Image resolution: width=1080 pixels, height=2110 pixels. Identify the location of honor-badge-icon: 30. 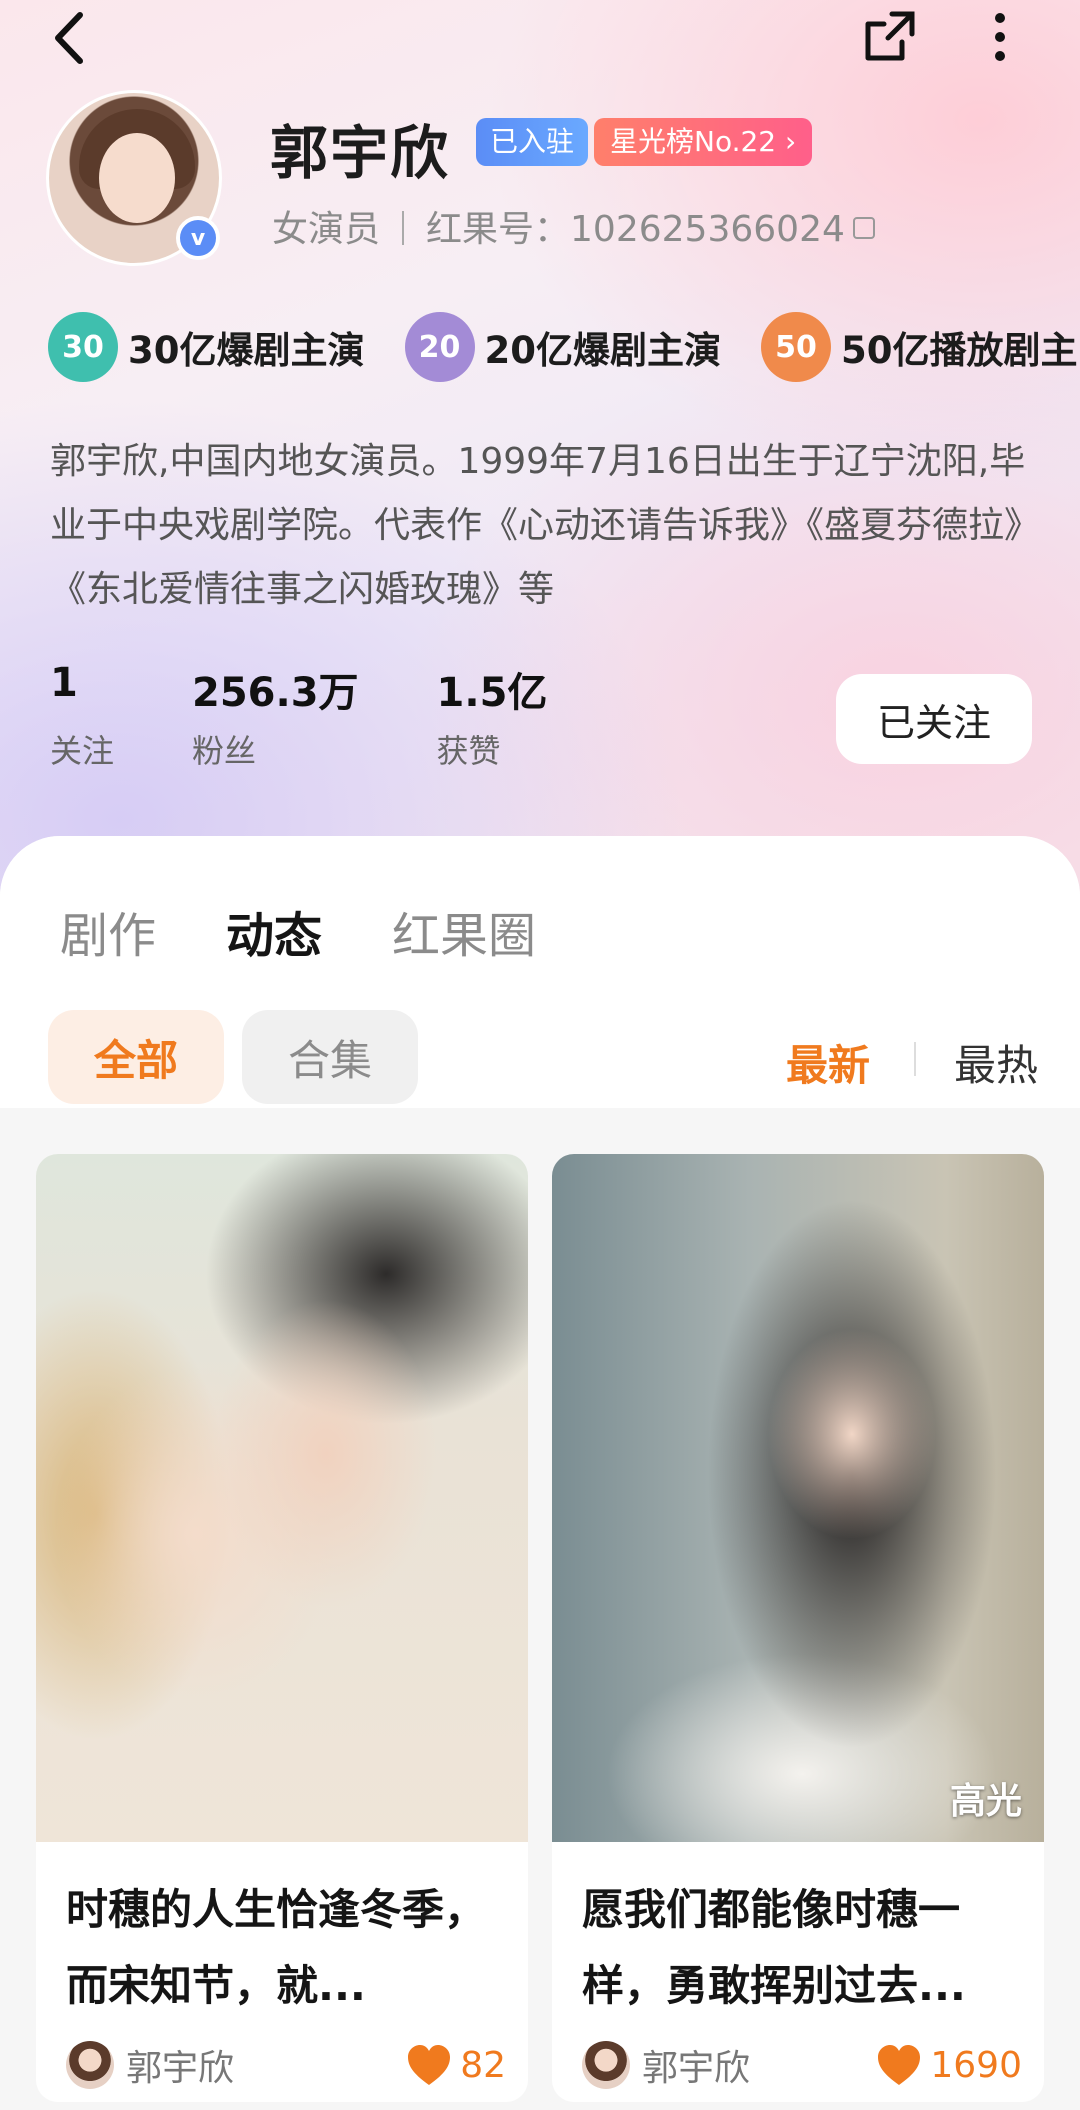
(83, 347).